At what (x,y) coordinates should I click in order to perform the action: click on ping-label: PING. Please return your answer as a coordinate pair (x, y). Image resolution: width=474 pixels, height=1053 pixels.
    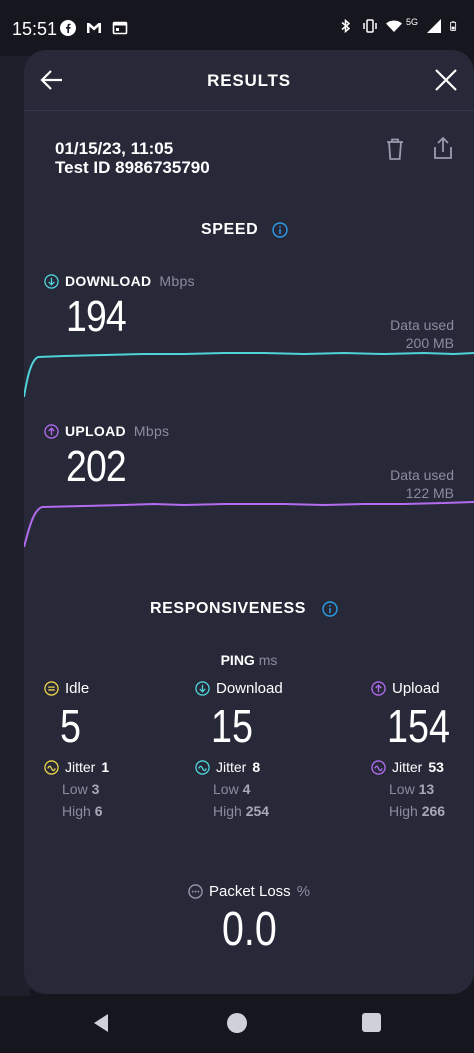
    Looking at the image, I should click on (237, 660).